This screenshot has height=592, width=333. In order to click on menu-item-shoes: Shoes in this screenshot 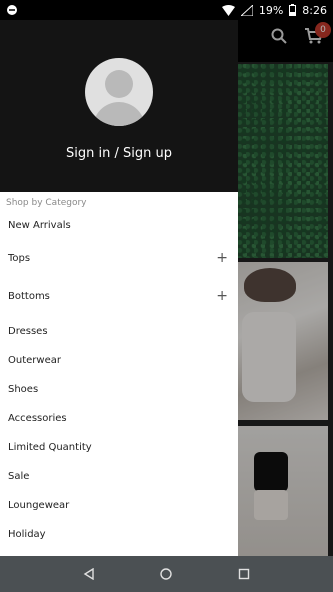, I will do `click(119, 389)`.